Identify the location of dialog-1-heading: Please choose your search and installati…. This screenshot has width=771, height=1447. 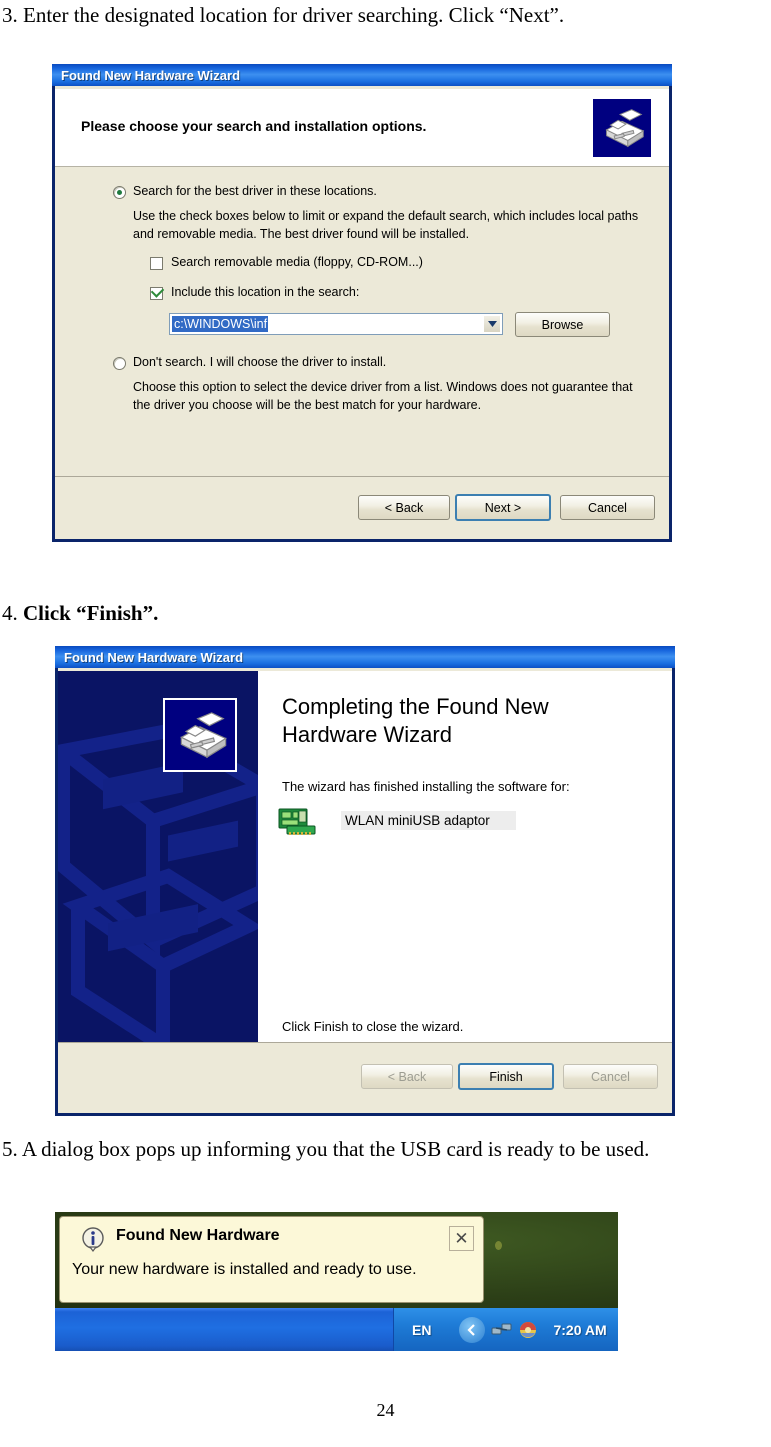
(254, 126).